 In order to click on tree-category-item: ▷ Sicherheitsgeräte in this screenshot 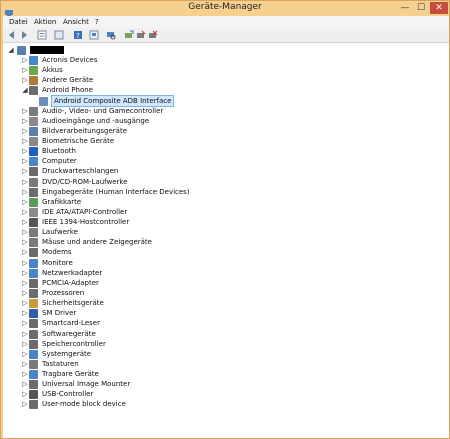, I will do `click(226, 303)`.